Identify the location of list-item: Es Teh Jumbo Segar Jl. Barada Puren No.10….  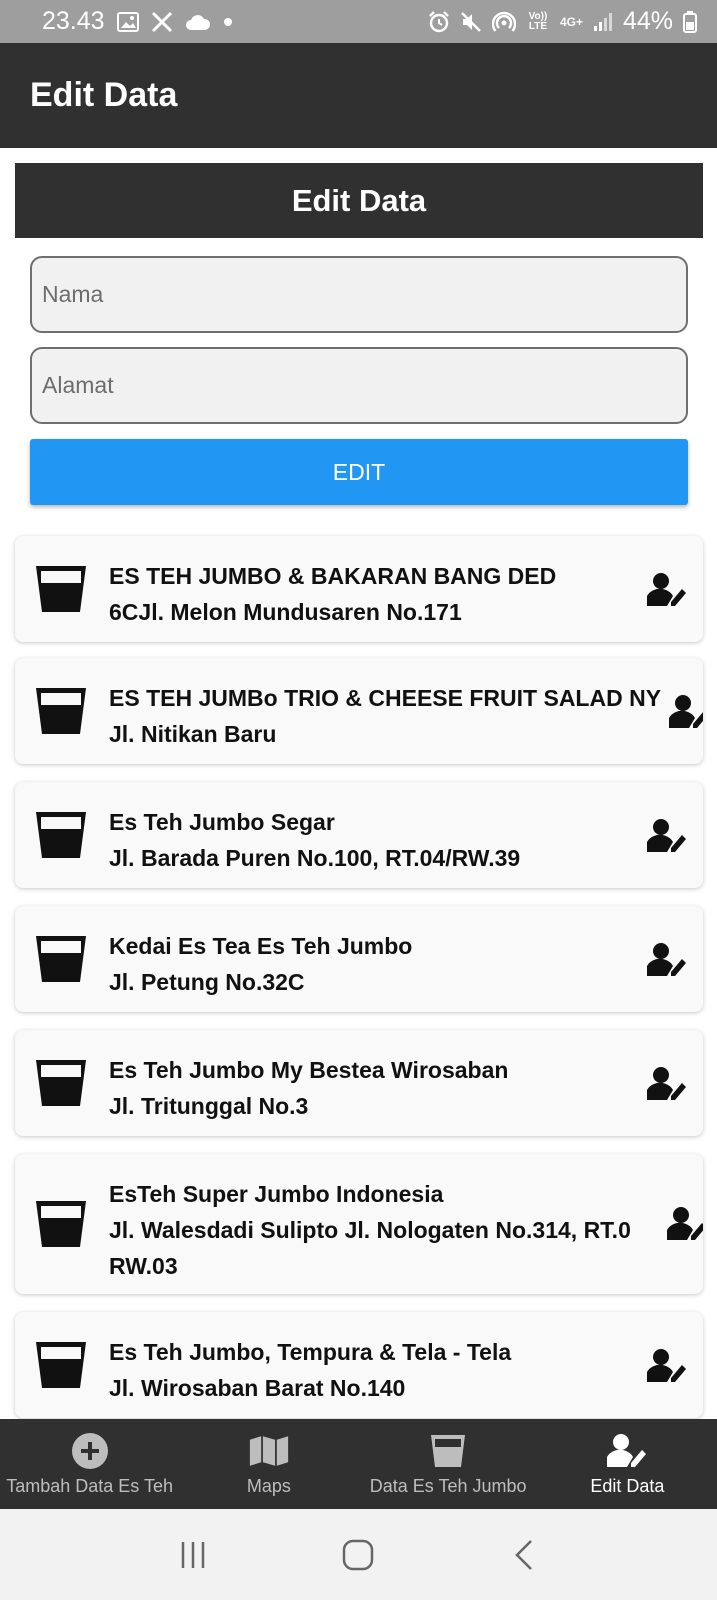
(359, 835).